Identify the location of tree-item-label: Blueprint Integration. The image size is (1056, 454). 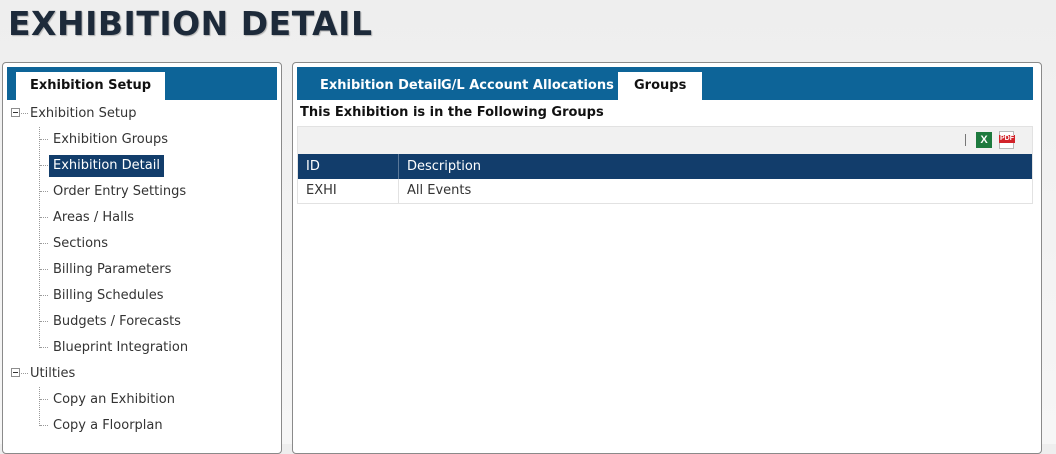
(121, 347).